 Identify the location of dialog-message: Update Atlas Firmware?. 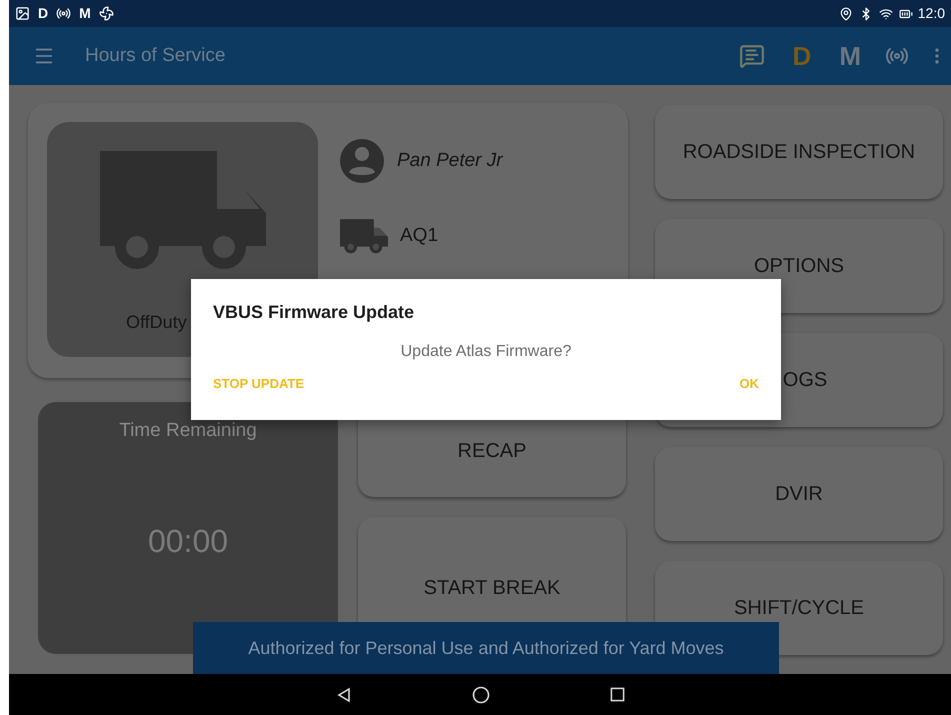
(486, 352).